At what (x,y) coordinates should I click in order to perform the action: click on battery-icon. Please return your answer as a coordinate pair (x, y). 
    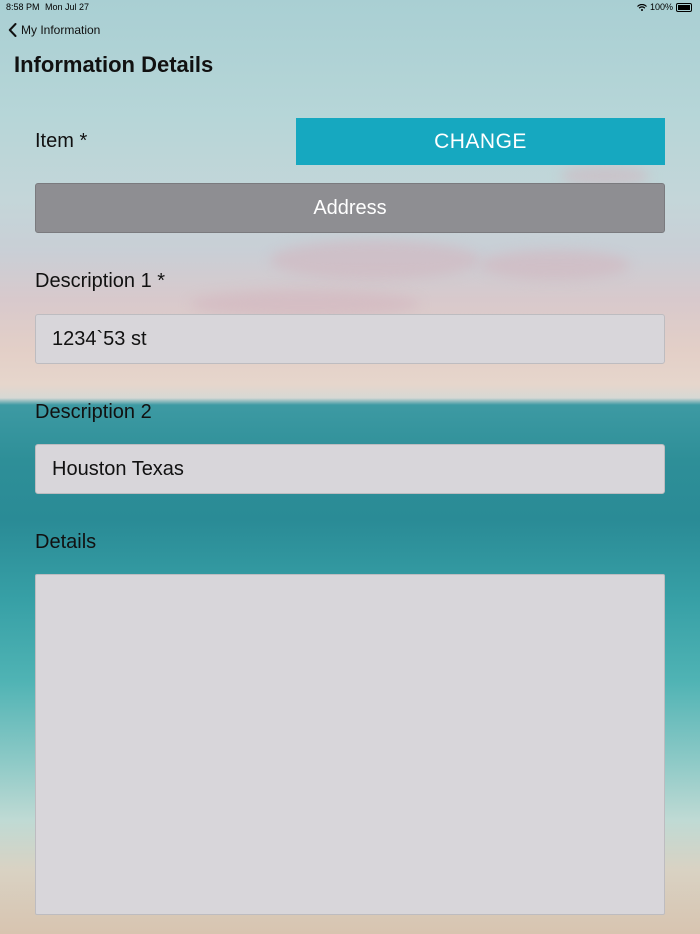
    Looking at the image, I should click on (684, 7).